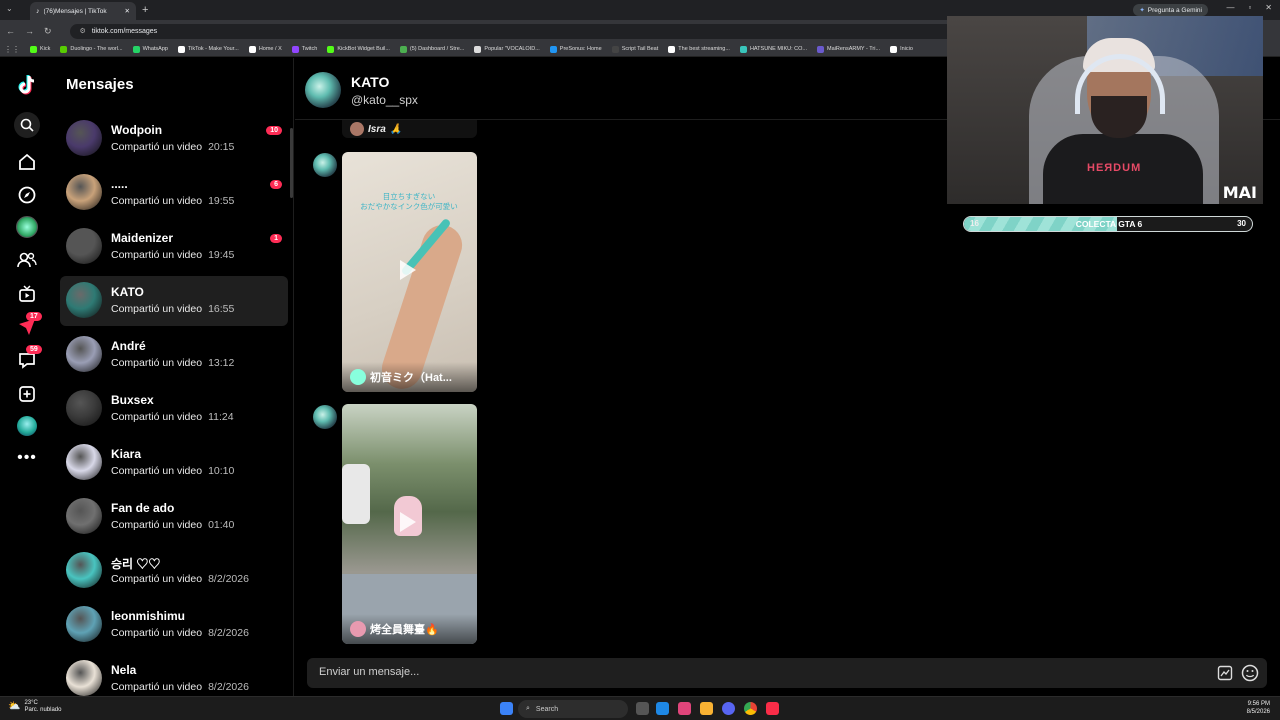  Describe the element at coordinates (12, 49) in the screenshot. I see `apps-icon: ⋮⋮` at that location.